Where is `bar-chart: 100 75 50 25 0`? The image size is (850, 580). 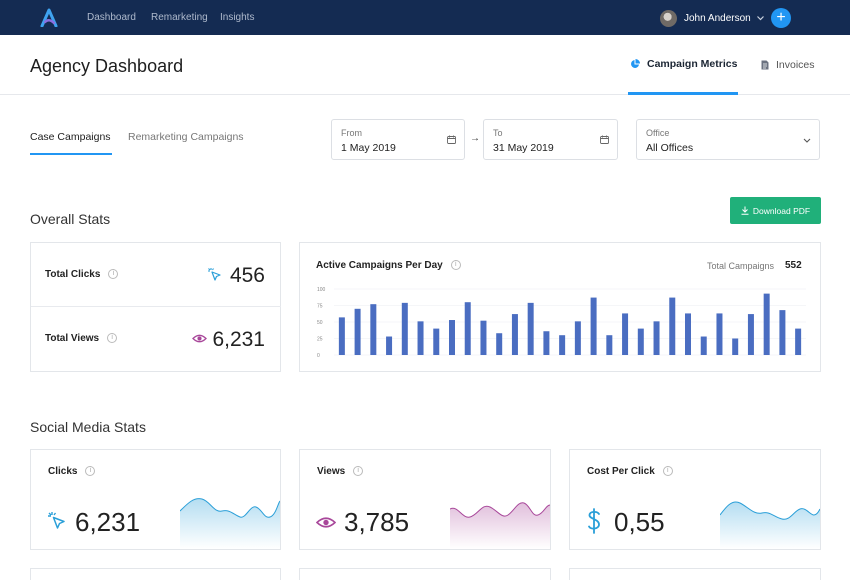 bar-chart: 100 75 50 25 0 is located at coordinates (561, 323).